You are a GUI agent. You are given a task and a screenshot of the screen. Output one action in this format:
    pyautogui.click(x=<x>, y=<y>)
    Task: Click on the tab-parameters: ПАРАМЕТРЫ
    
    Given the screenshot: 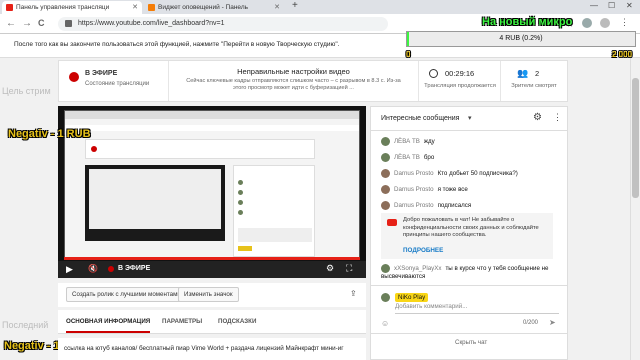 What is the action you would take?
    pyautogui.click(x=182, y=321)
    